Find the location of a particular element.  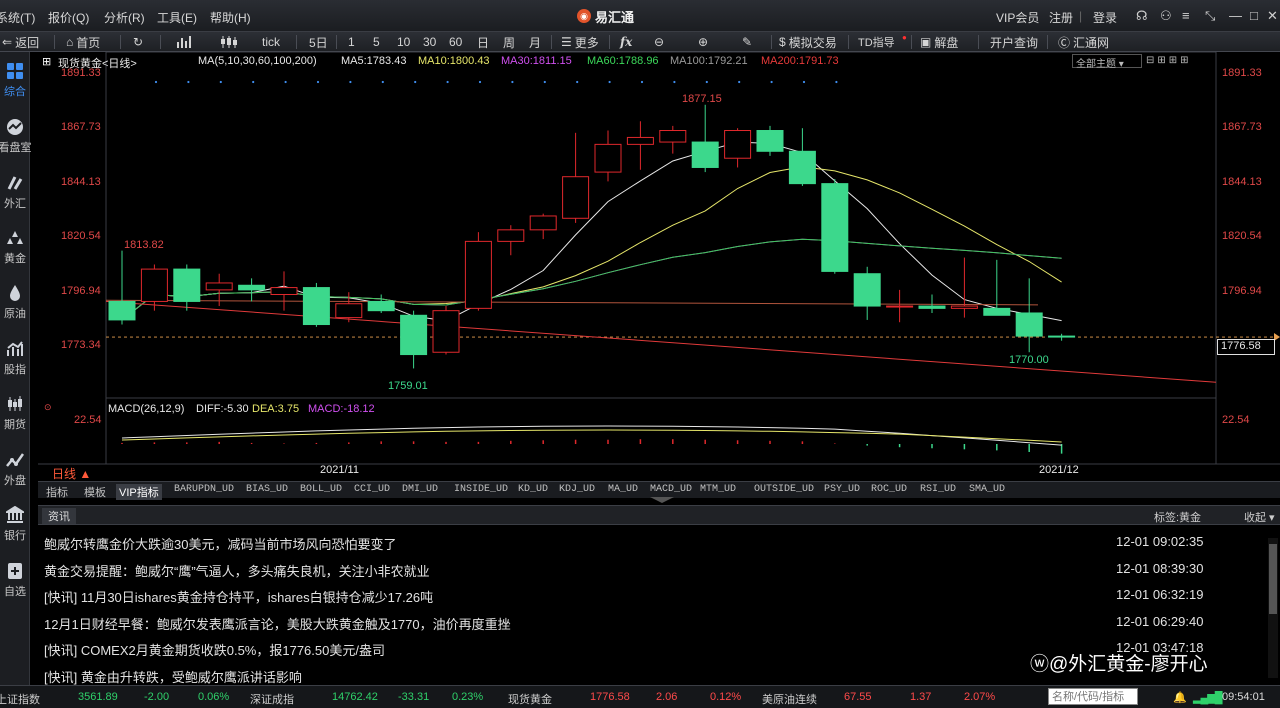

search-input is located at coordinates (1093, 696).